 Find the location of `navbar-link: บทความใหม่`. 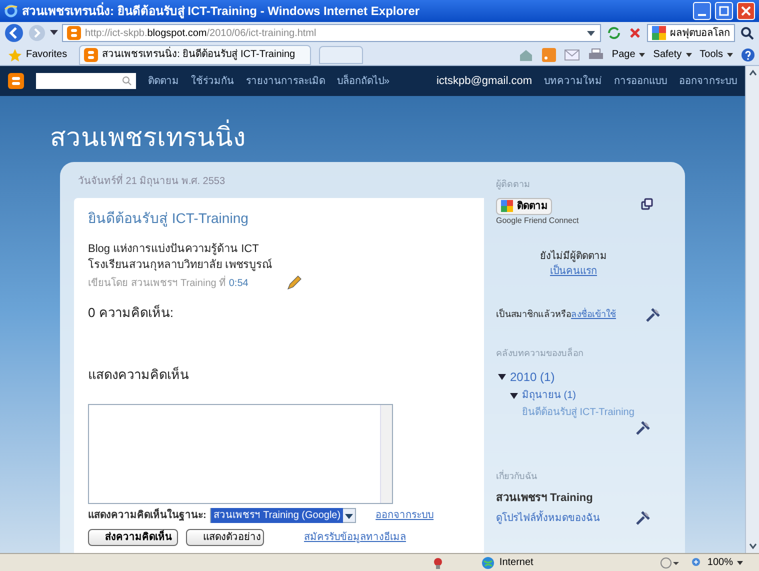

navbar-link: บทความใหม่ is located at coordinates (573, 81).